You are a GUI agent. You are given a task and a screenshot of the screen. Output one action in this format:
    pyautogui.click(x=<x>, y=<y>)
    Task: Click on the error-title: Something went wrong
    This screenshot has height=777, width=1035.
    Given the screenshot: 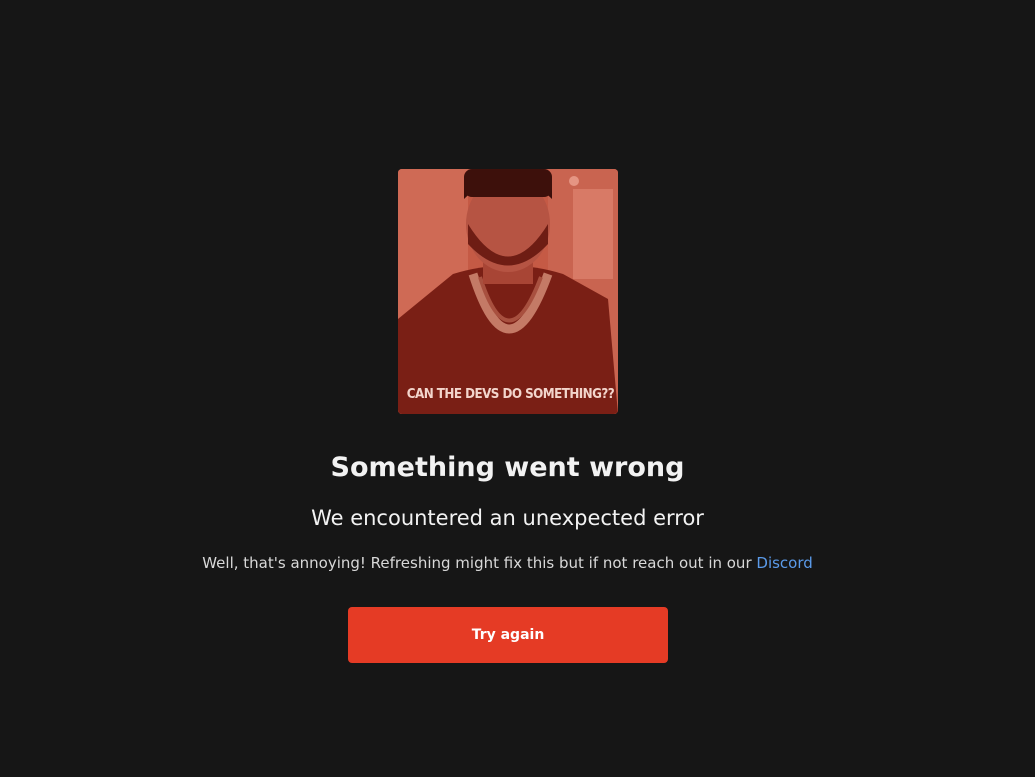 What is the action you would take?
    pyautogui.click(x=507, y=467)
    